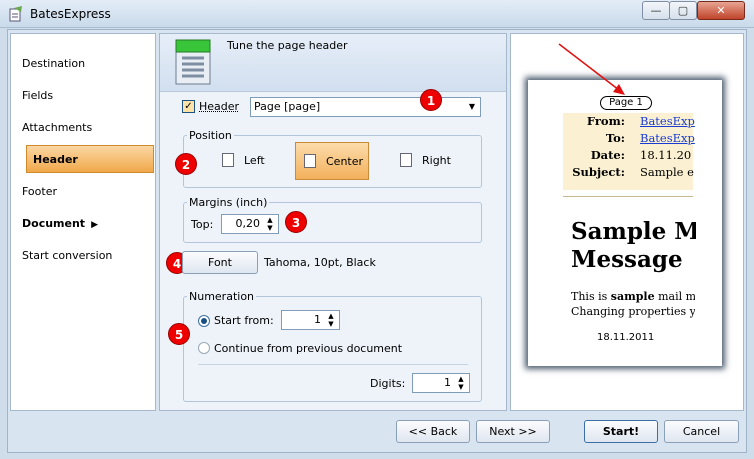 The width and height of the screenshot is (754, 459). I want to click on field-value: Sample e, so click(667, 172).